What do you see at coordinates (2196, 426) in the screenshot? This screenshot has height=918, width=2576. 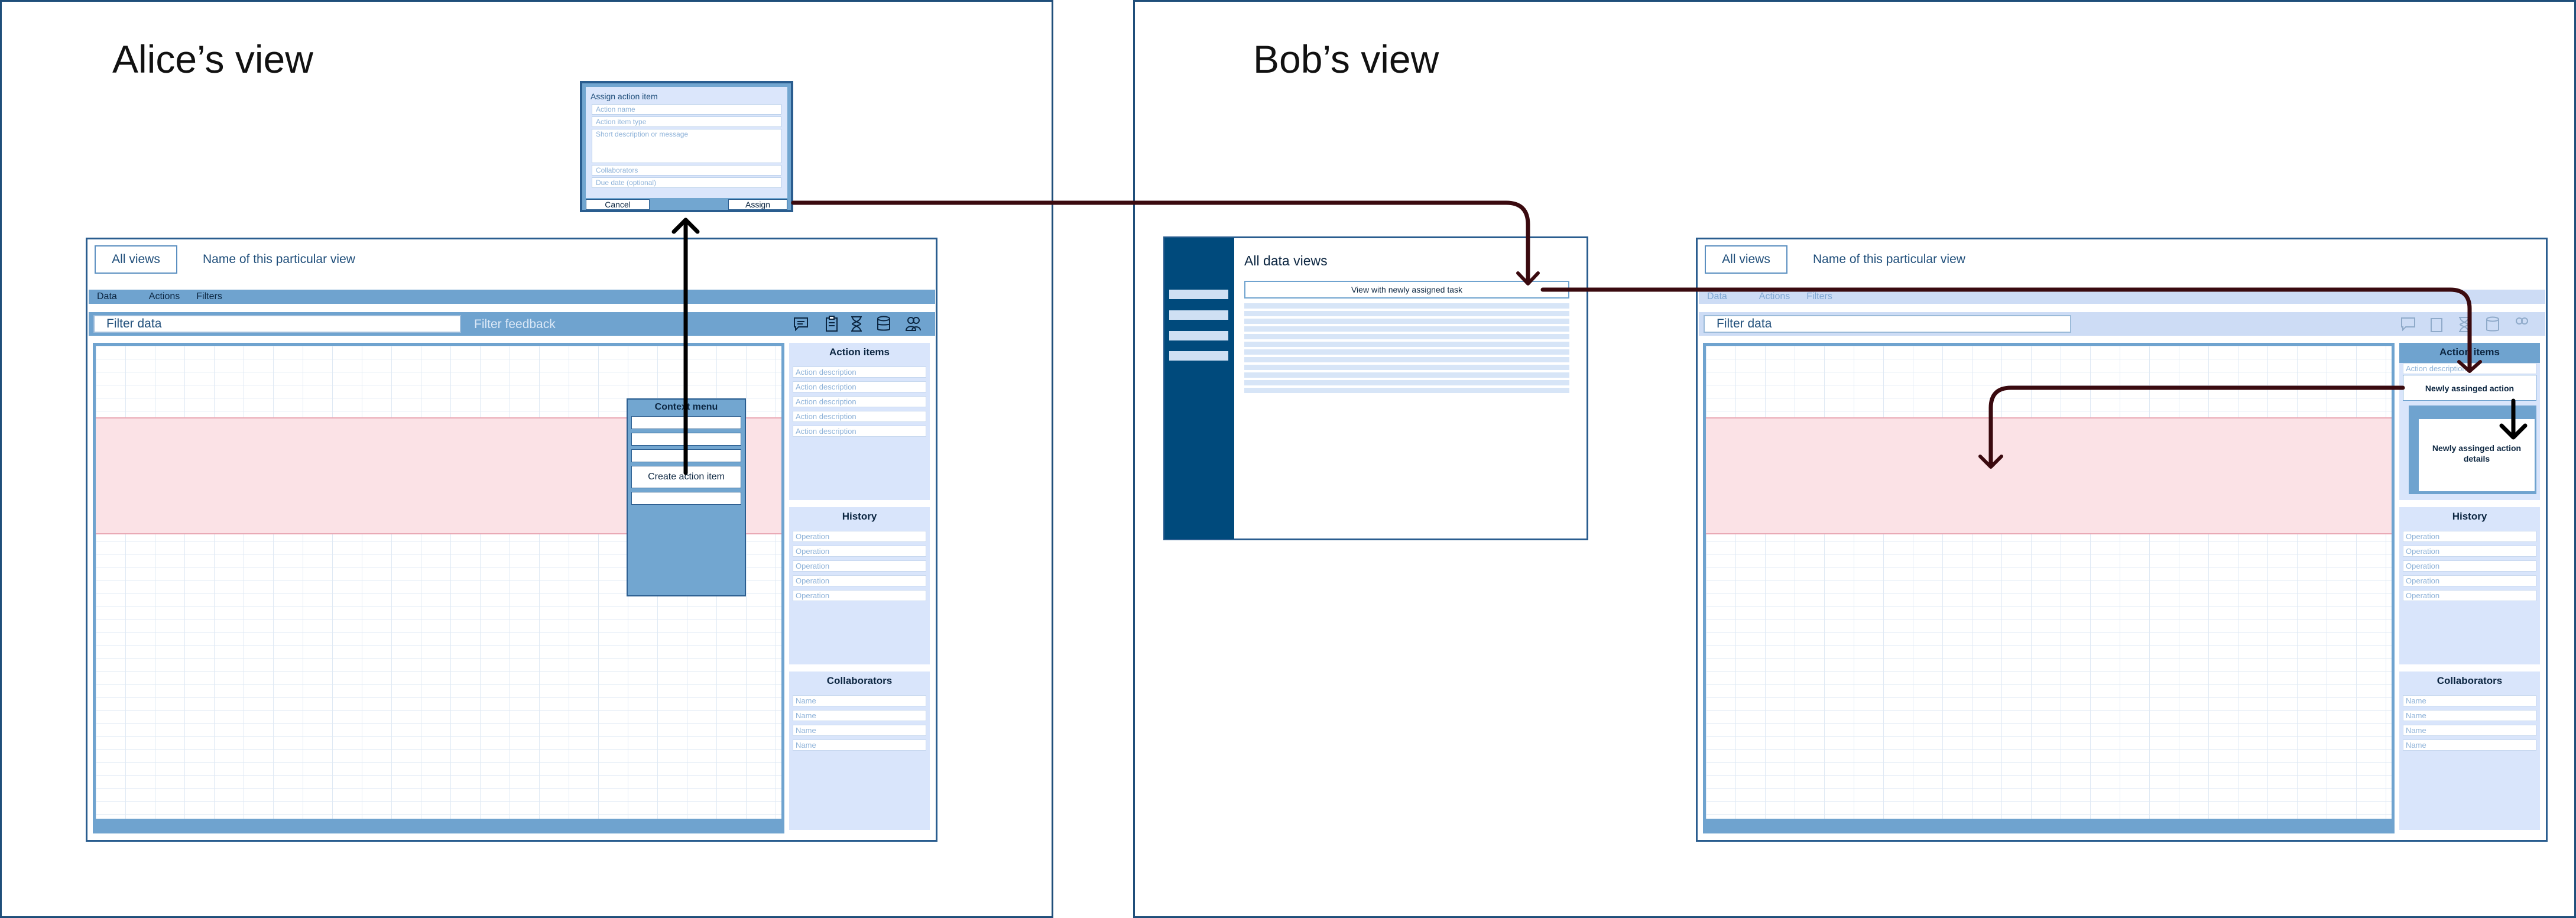 I see `arrow-action-to-rows` at bounding box center [2196, 426].